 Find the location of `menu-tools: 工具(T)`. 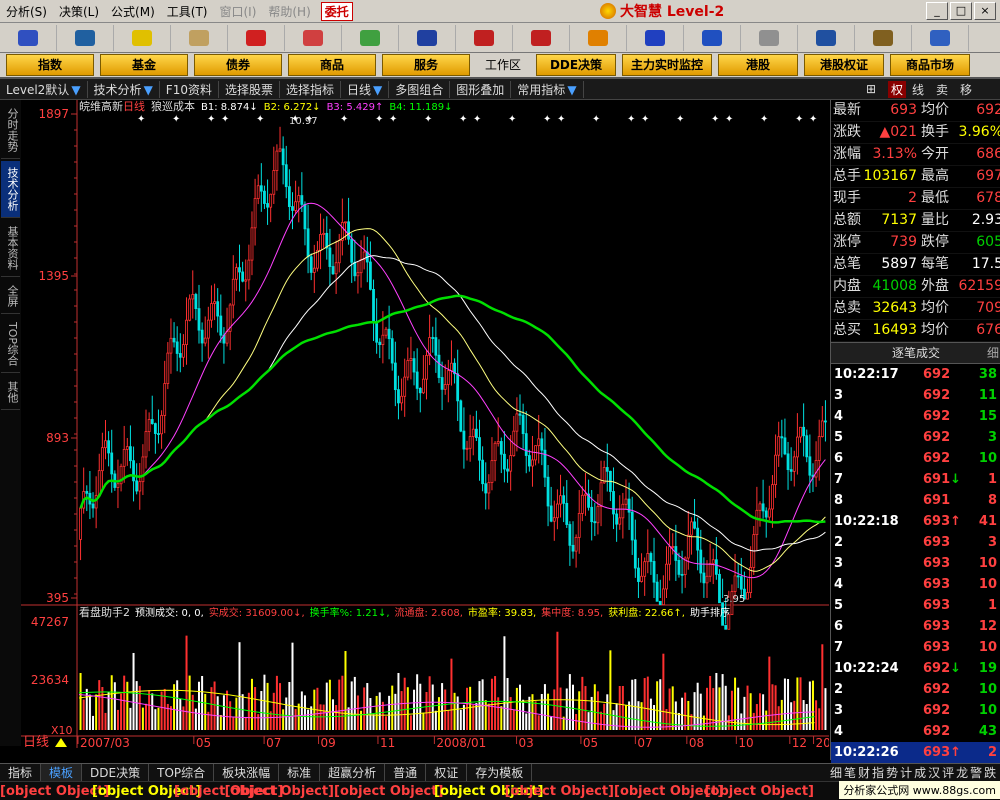

menu-tools: 工具(T) is located at coordinates (187, 11).